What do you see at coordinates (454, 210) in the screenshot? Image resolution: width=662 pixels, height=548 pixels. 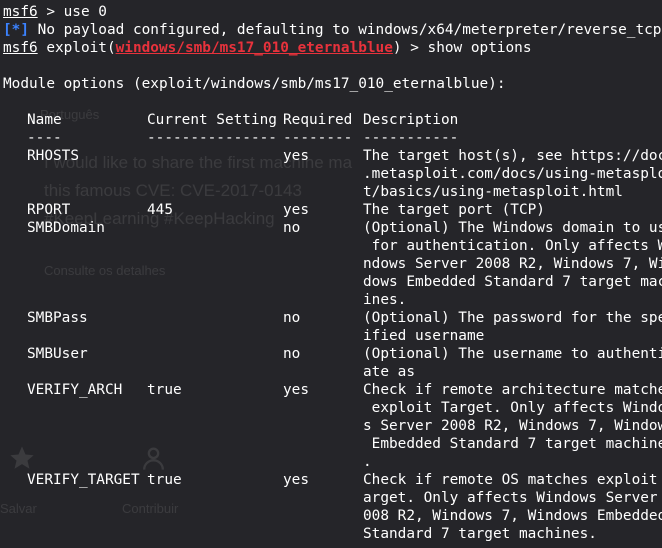 I see `option-description: The target port (TCP)` at bounding box center [454, 210].